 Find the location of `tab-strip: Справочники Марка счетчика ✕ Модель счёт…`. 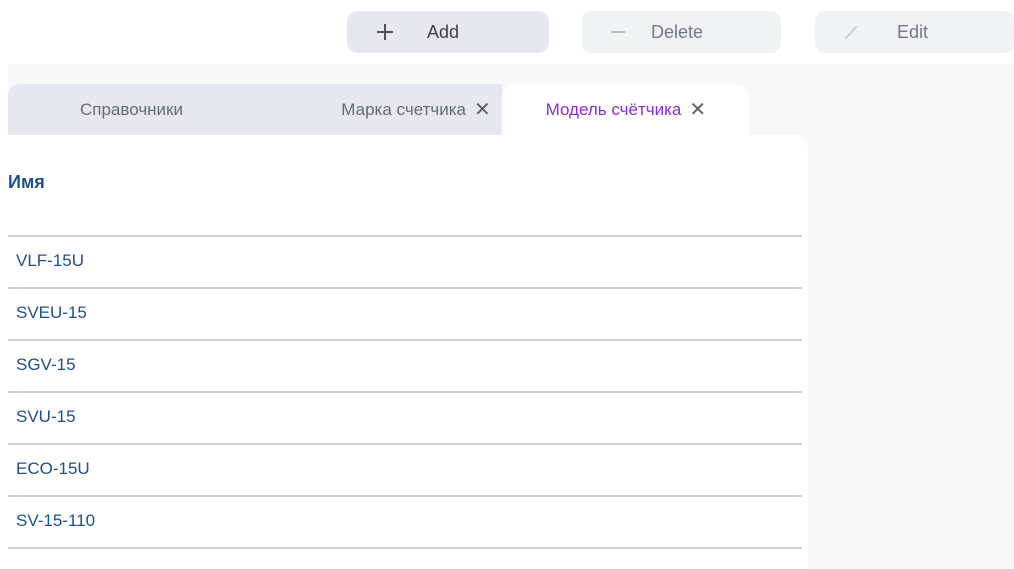

tab-strip: Справочники Марка счетчика ✕ Модель счёт… is located at coordinates (408, 109).